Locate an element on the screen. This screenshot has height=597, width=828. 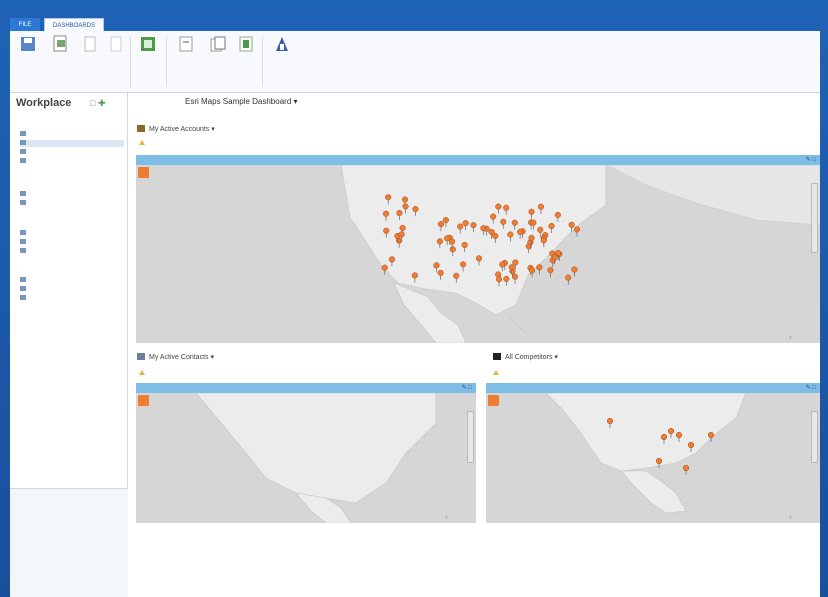
map-view-competitors: © is located at coordinates (653, 458).